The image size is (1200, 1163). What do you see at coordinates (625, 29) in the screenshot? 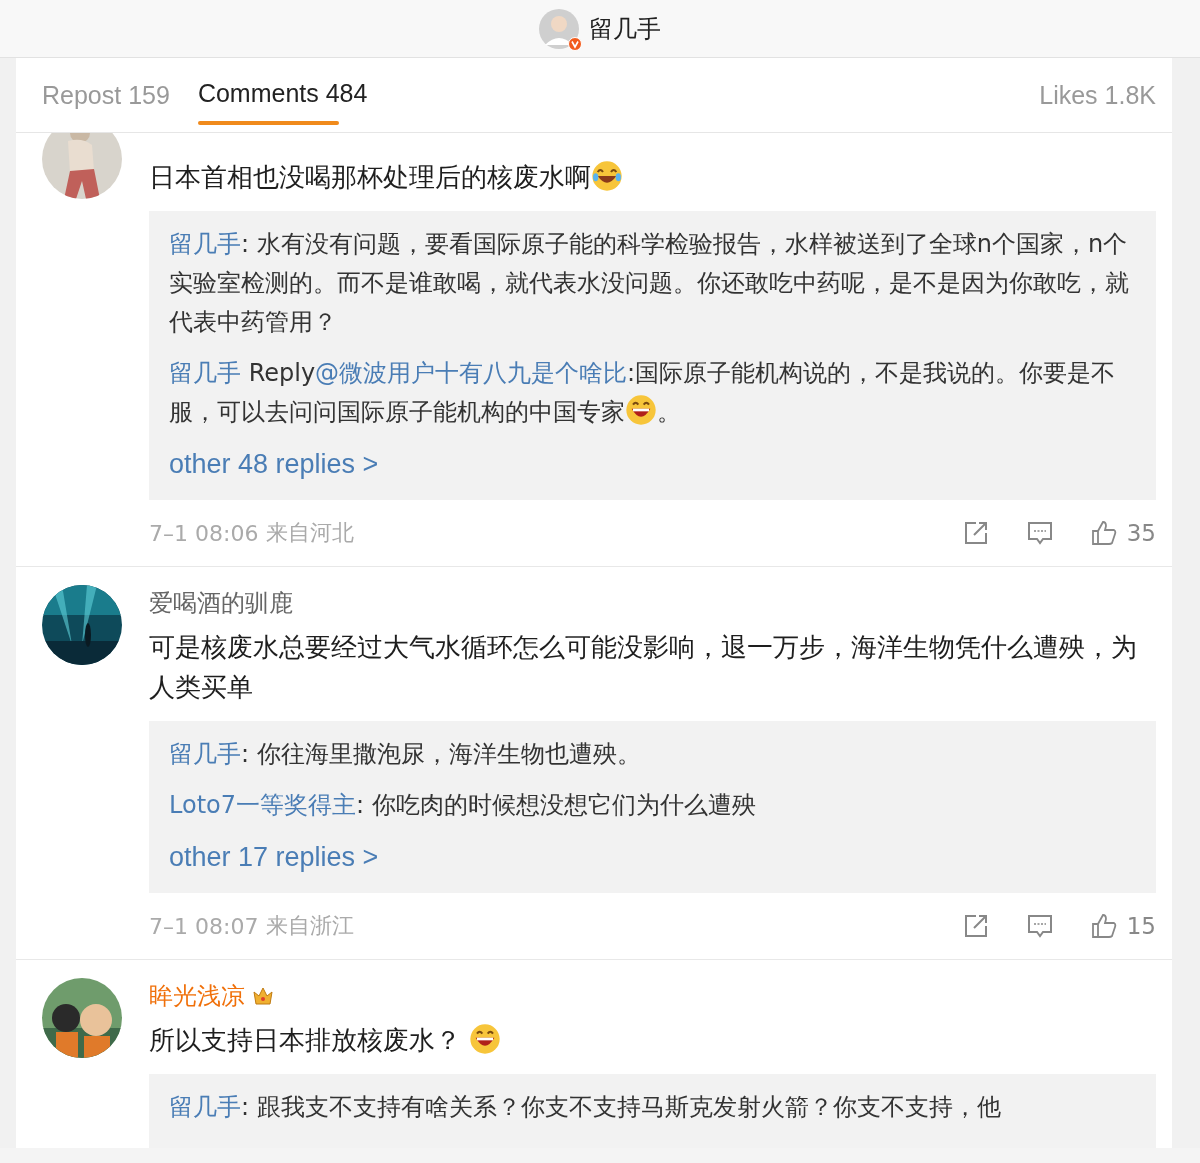
I see `account-name: 留几手` at bounding box center [625, 29].